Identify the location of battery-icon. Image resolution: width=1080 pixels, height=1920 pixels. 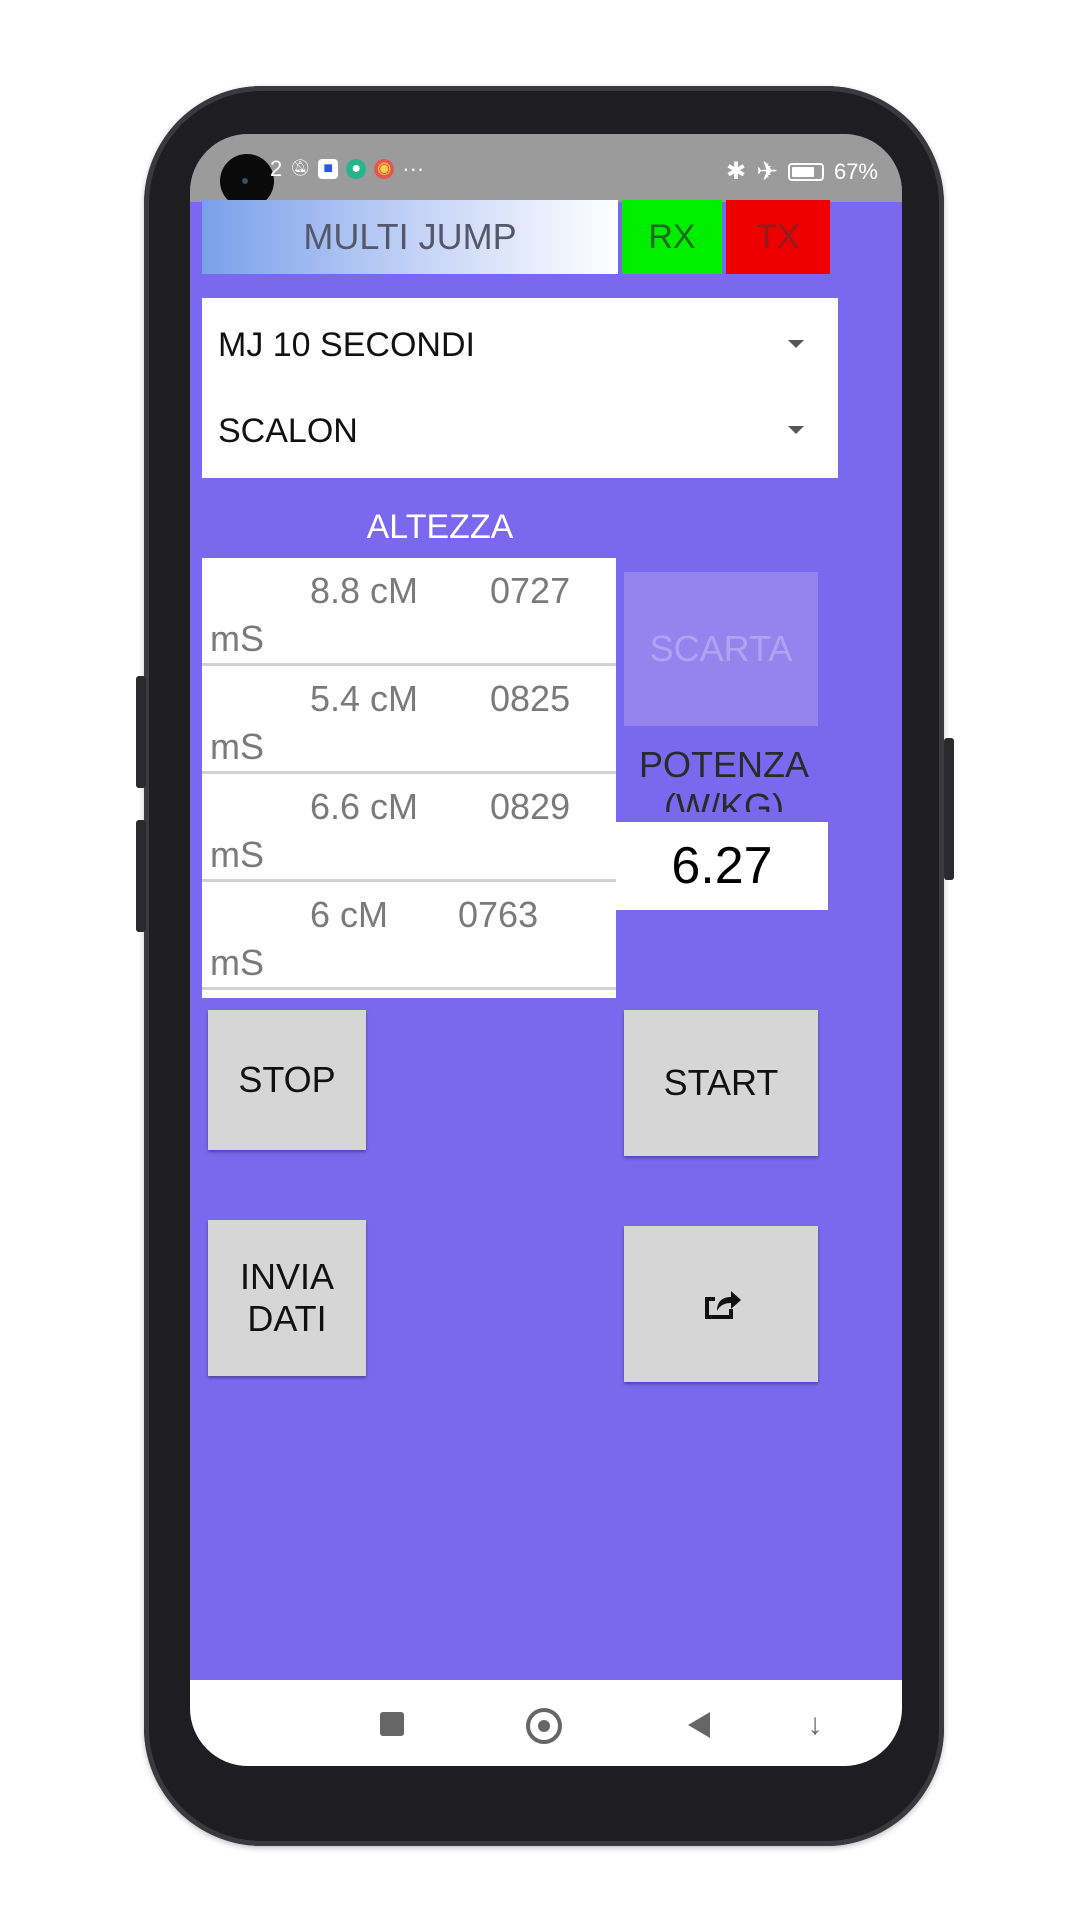
(805, 171).